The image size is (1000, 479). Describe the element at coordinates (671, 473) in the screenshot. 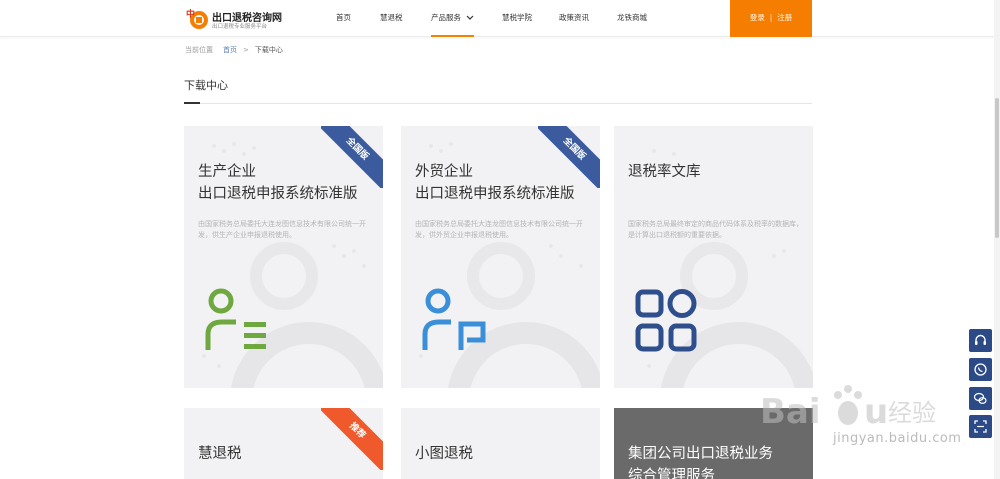

I see `card-title-line2: 综合管理服务` at that location.